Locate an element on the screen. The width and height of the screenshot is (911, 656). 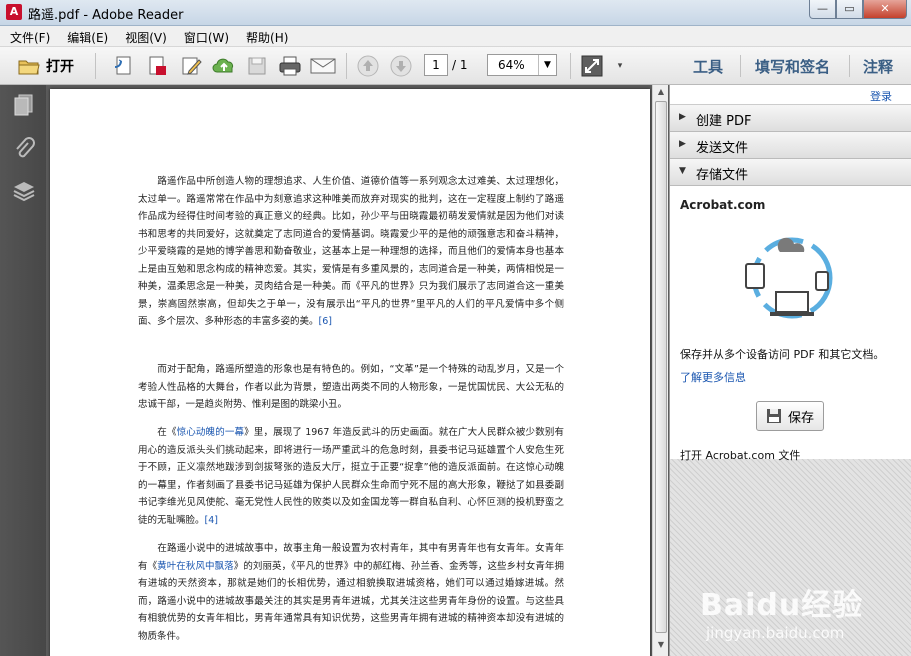
print-icon is located at coordinates (290, 66).